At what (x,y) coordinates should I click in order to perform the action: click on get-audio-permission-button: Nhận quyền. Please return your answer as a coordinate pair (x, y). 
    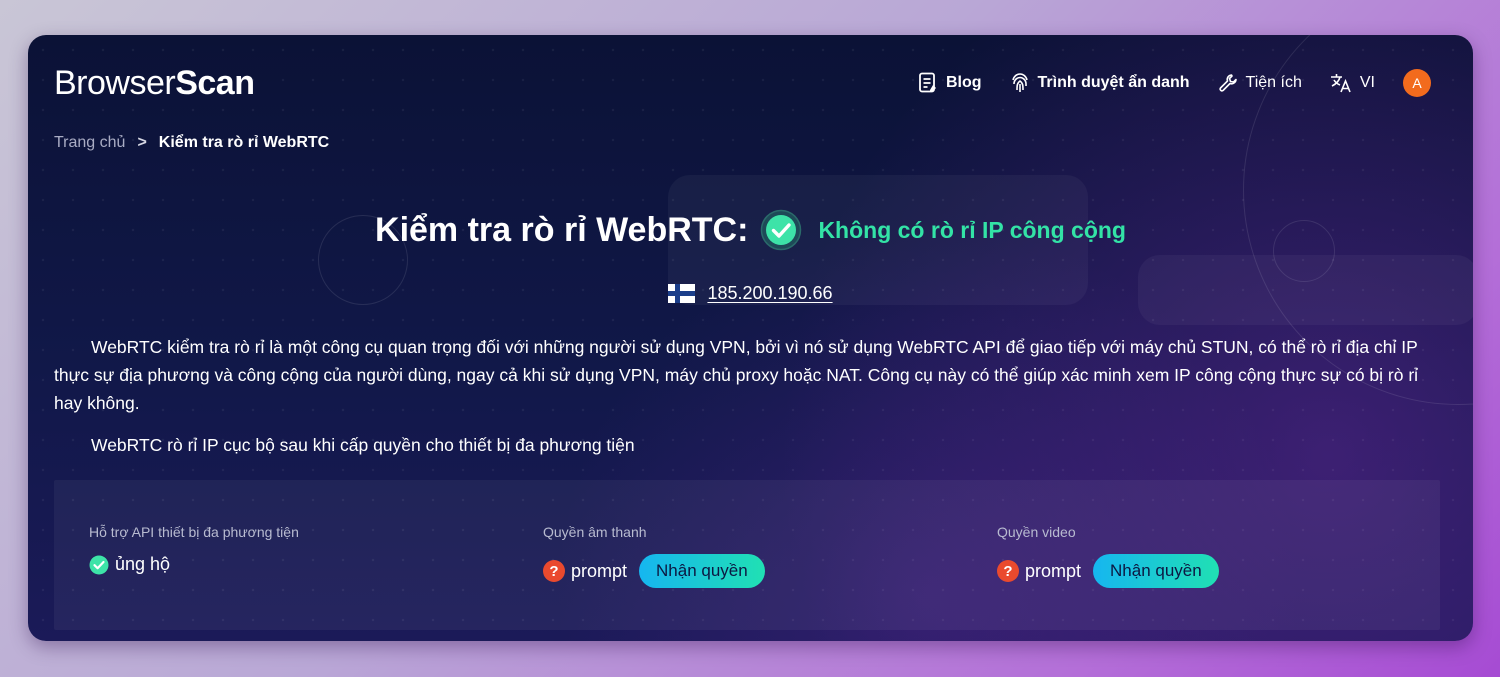
    Looking at the image, I should click on (702, 571).